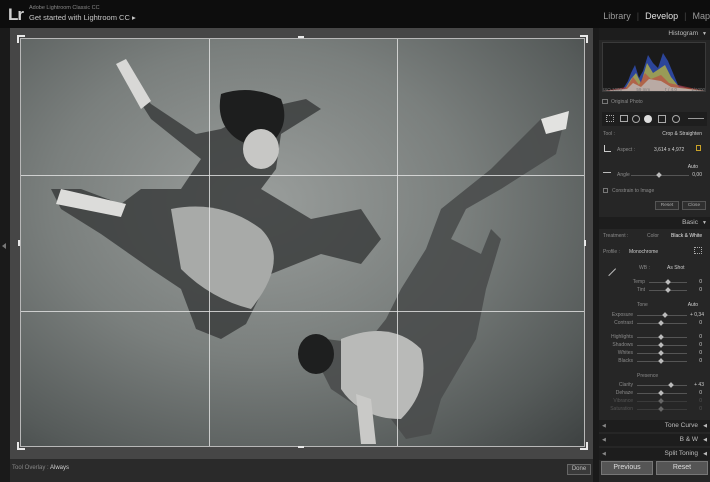 The height and width of the screenshot is (482, 710). What do you see at coordinates (661, 409) in the screenshot?
I see `saturation-slider-knob` at bounding box center [661, 409].